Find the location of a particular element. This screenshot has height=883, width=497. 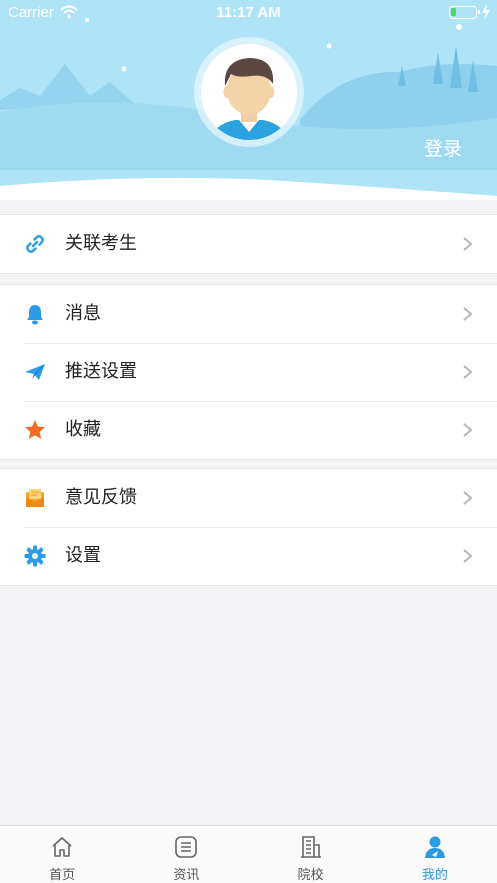

menu-item-messages: 消息 is located at coordinates (248, 314).